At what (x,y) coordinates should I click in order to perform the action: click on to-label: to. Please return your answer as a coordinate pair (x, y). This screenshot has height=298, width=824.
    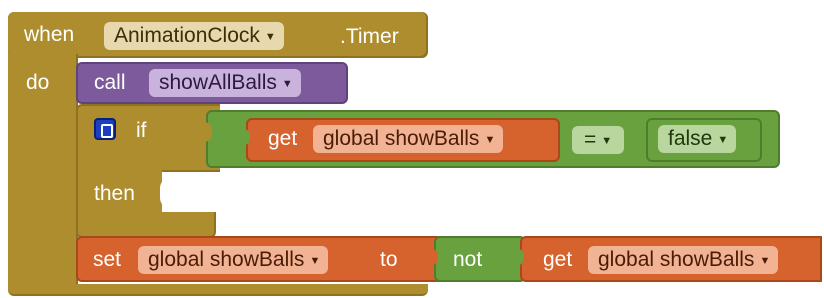
    Looking at the image, I should click on (389, 259).